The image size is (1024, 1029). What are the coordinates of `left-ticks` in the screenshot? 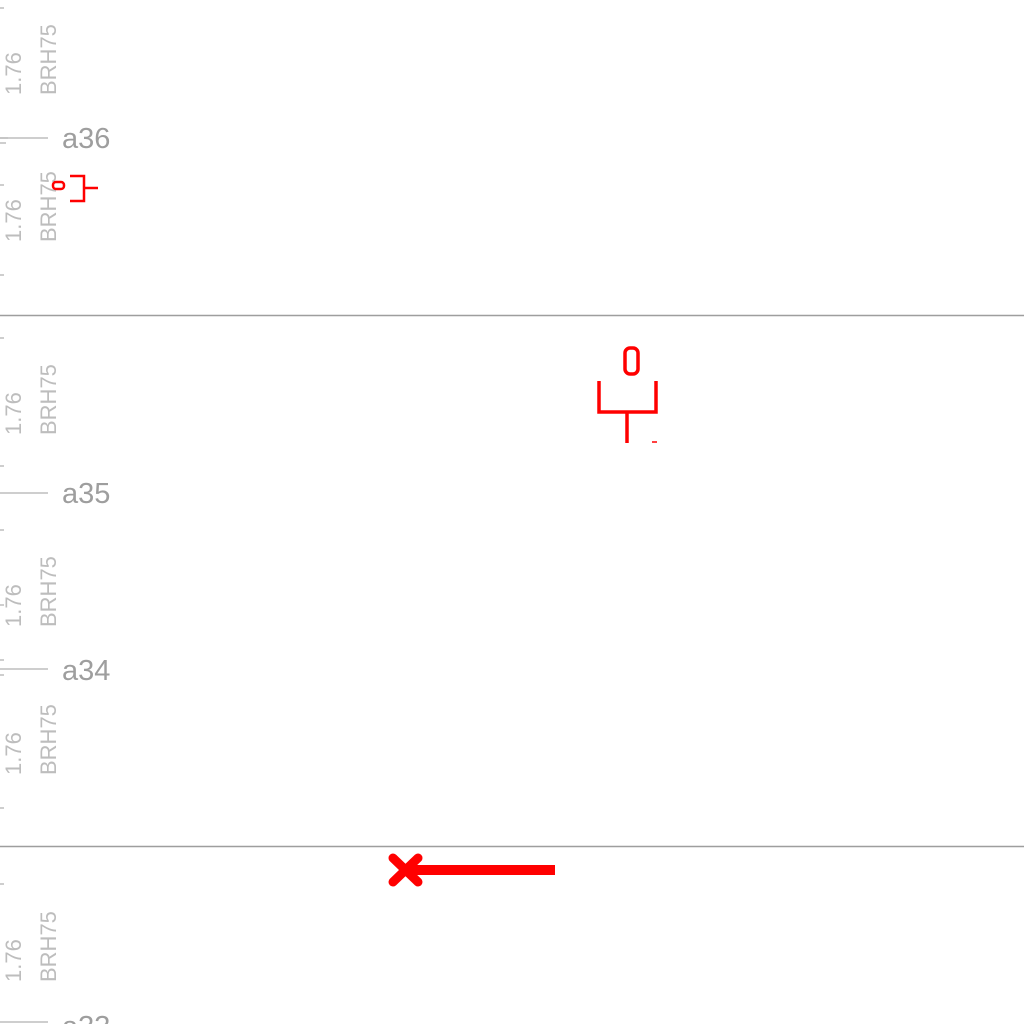 It's located at (24, 515).